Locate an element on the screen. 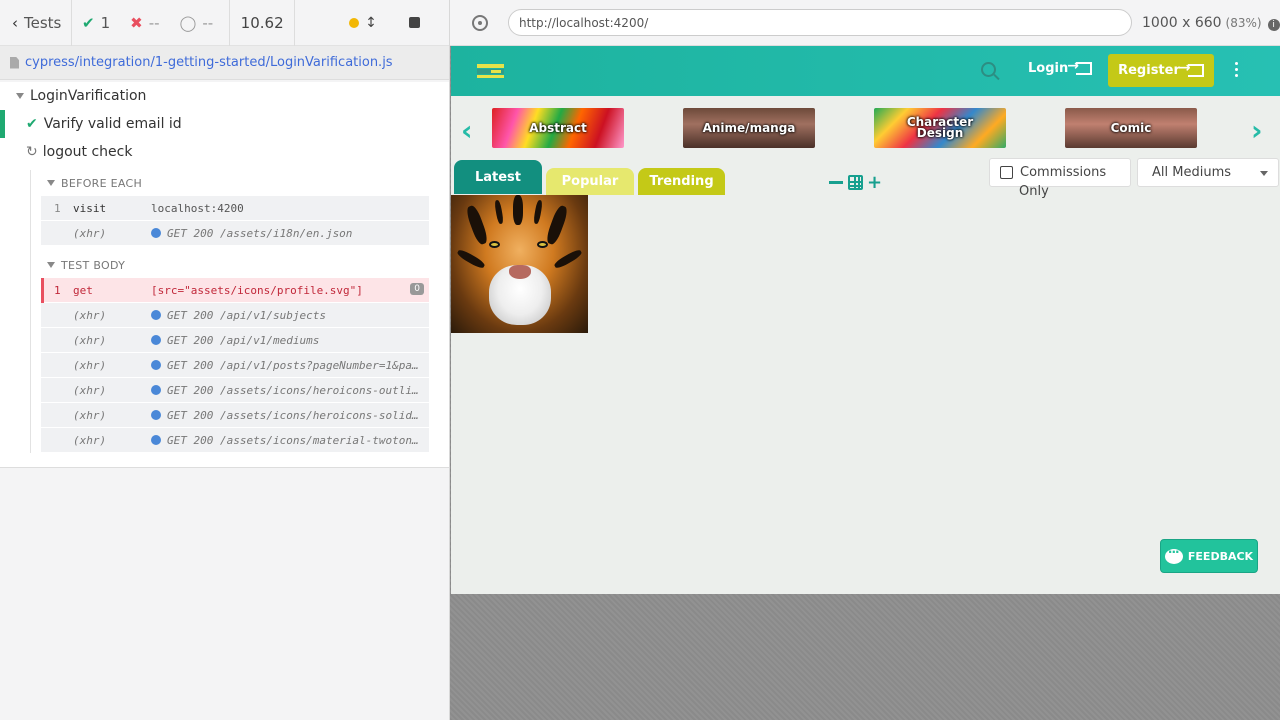  chat-bubble-icon is located at coordinates (1173, 554).